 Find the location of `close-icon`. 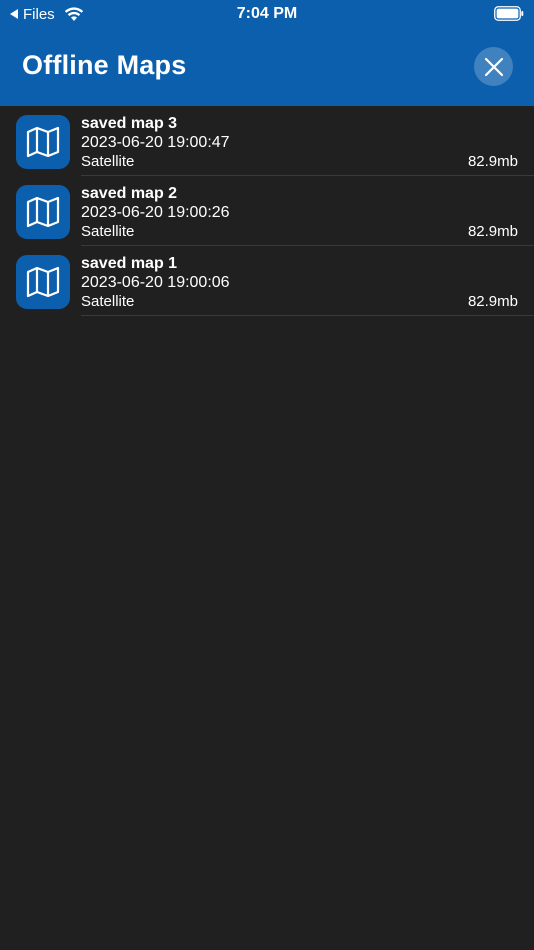

close-icon is located at coordinates (493, 66).